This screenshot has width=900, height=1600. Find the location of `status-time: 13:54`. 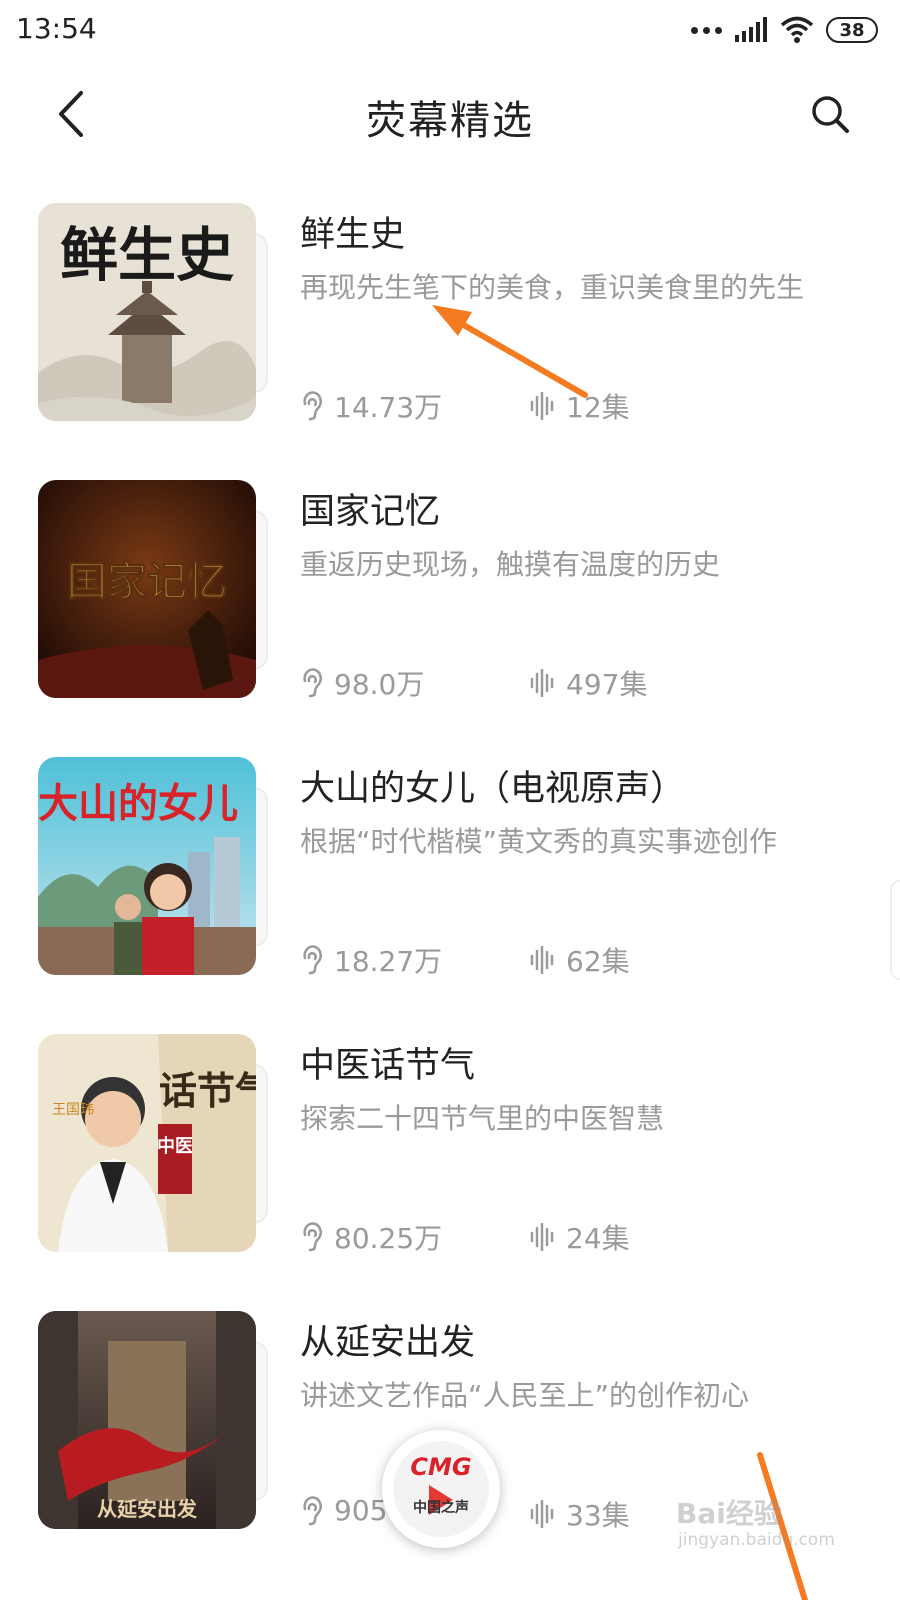

status-time: 13:54 is located at coordinates (56, 28).